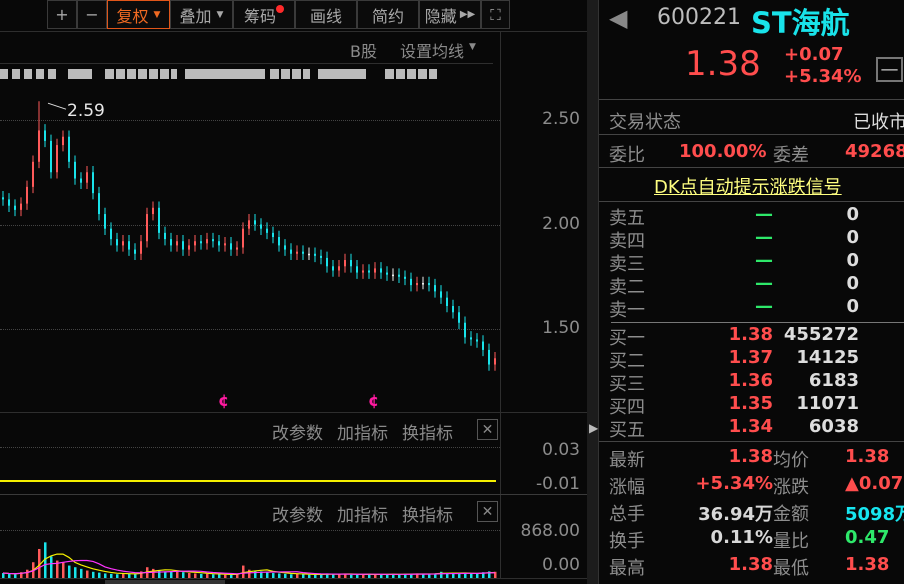 Image resolution: width=904 pixels, height=584 pixels. I want to click on close-icon: ✕, so click(487, 429).